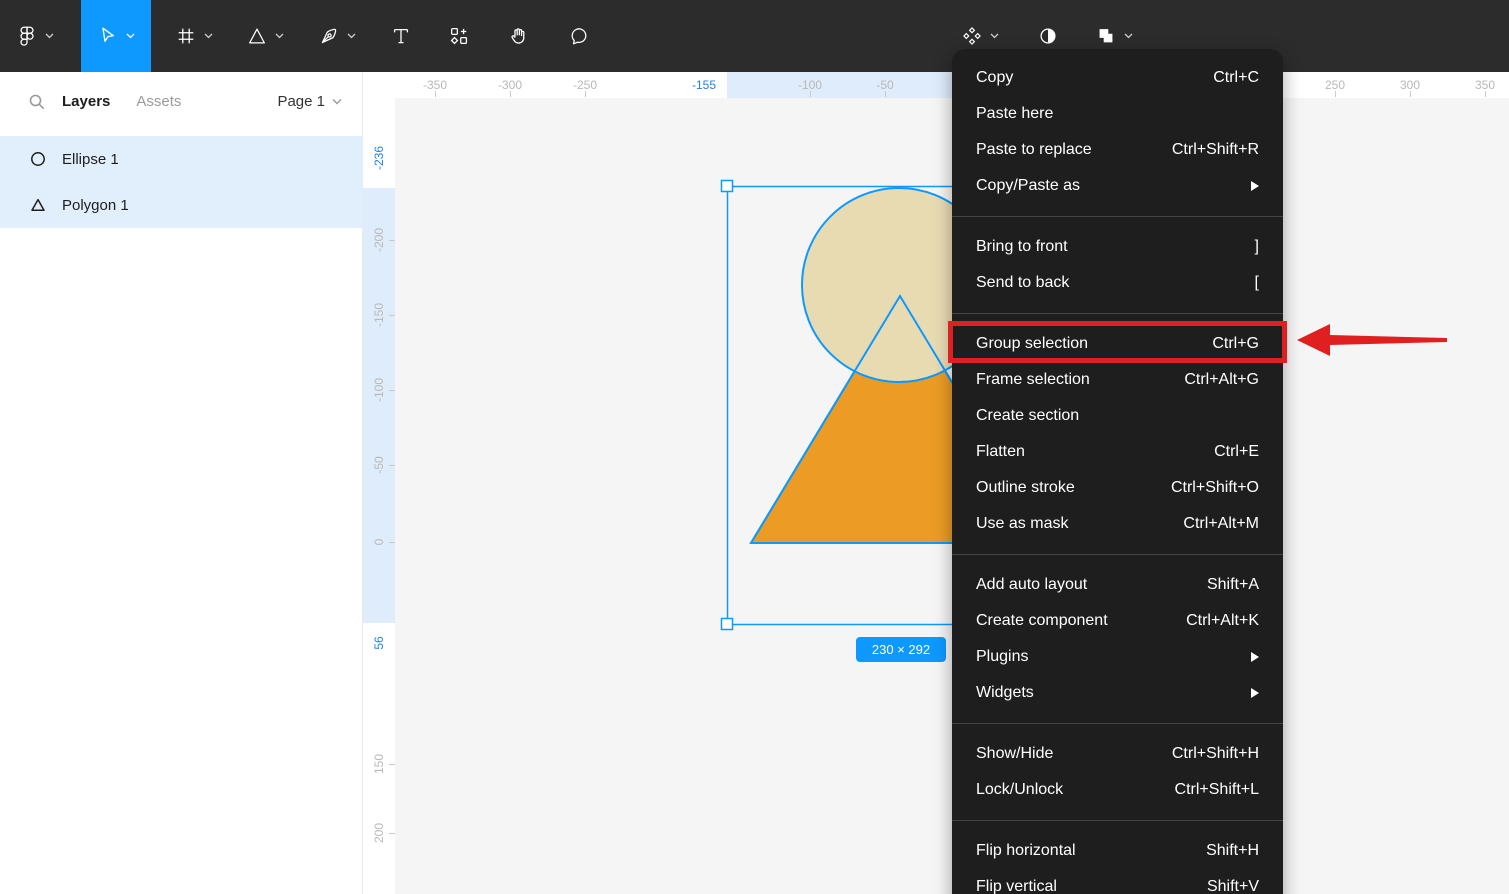 Image resolution: width=1509 pixels, height=894 pixels. I want to click on menu-item-label: Create component, so click(1042, 620).